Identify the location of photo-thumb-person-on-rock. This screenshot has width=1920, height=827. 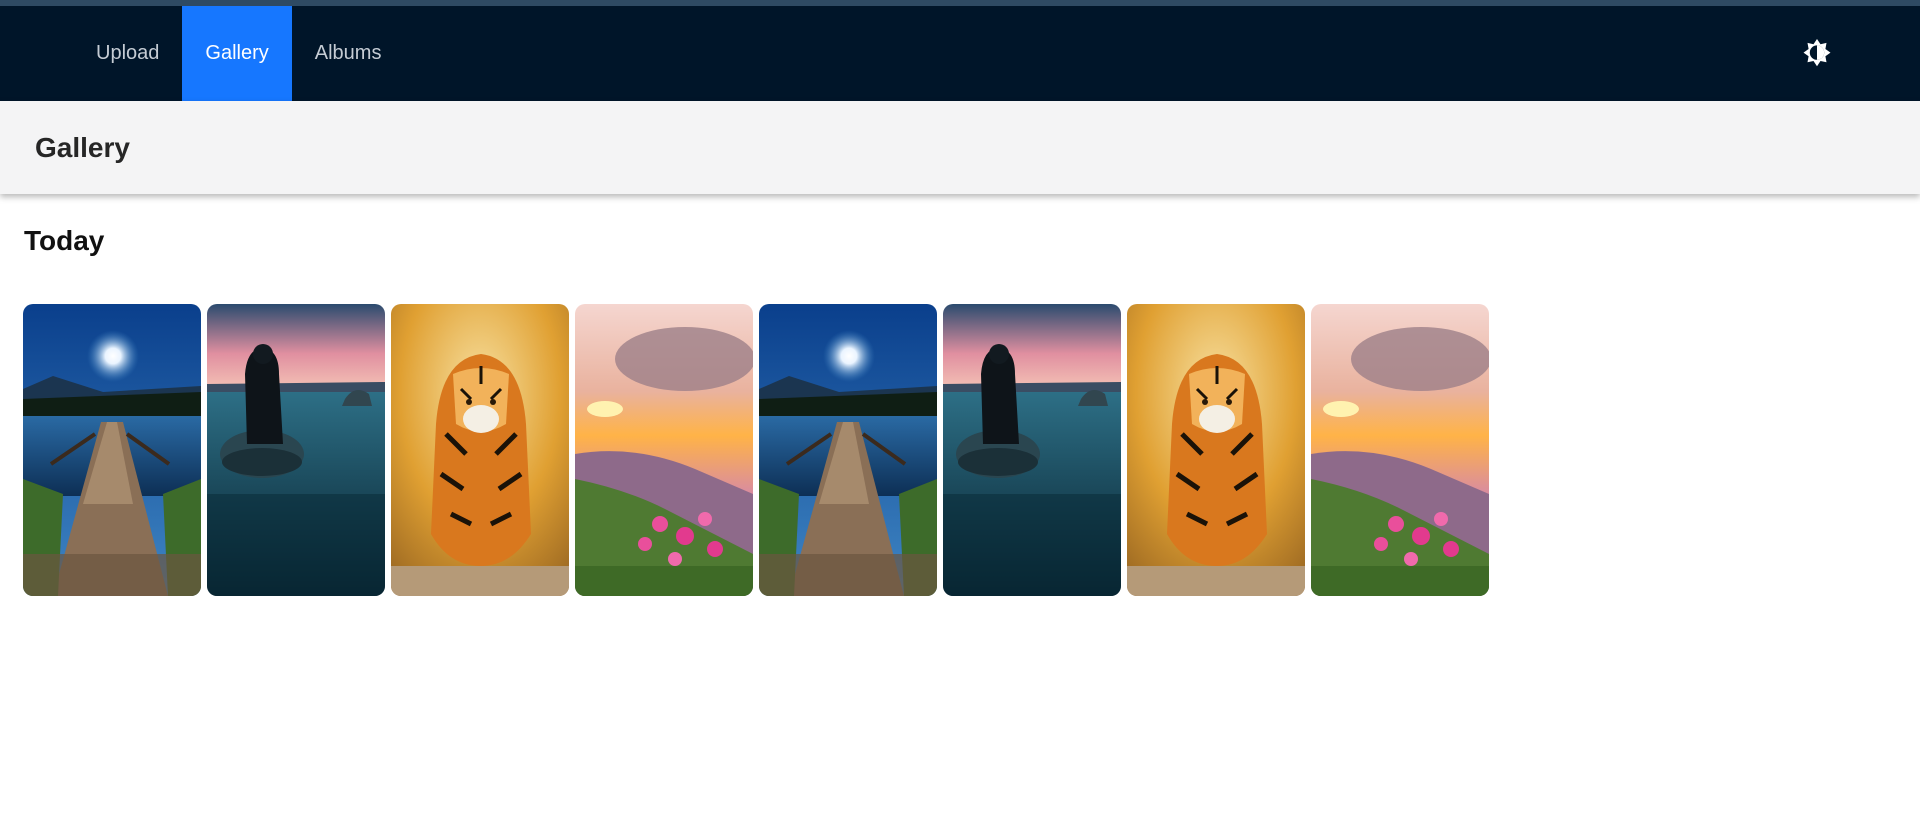
(296, 450).